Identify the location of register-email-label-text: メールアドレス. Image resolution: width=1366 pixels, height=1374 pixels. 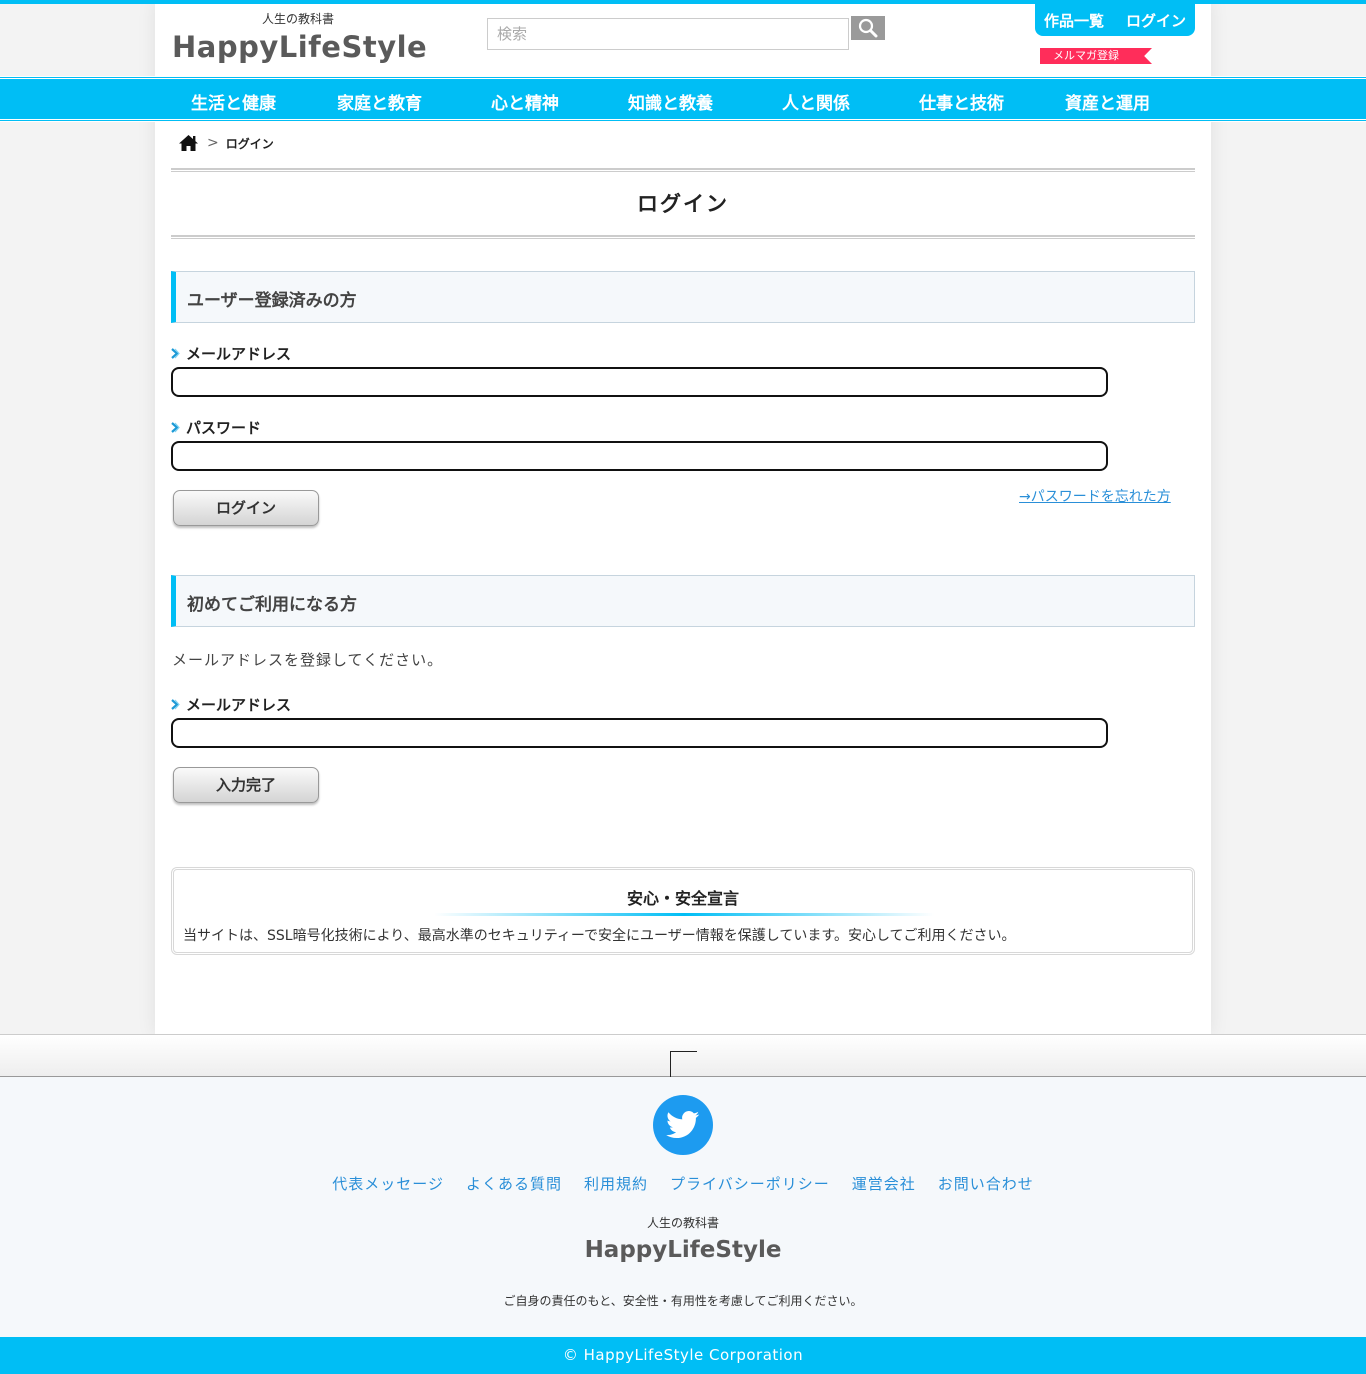
(239, 705).